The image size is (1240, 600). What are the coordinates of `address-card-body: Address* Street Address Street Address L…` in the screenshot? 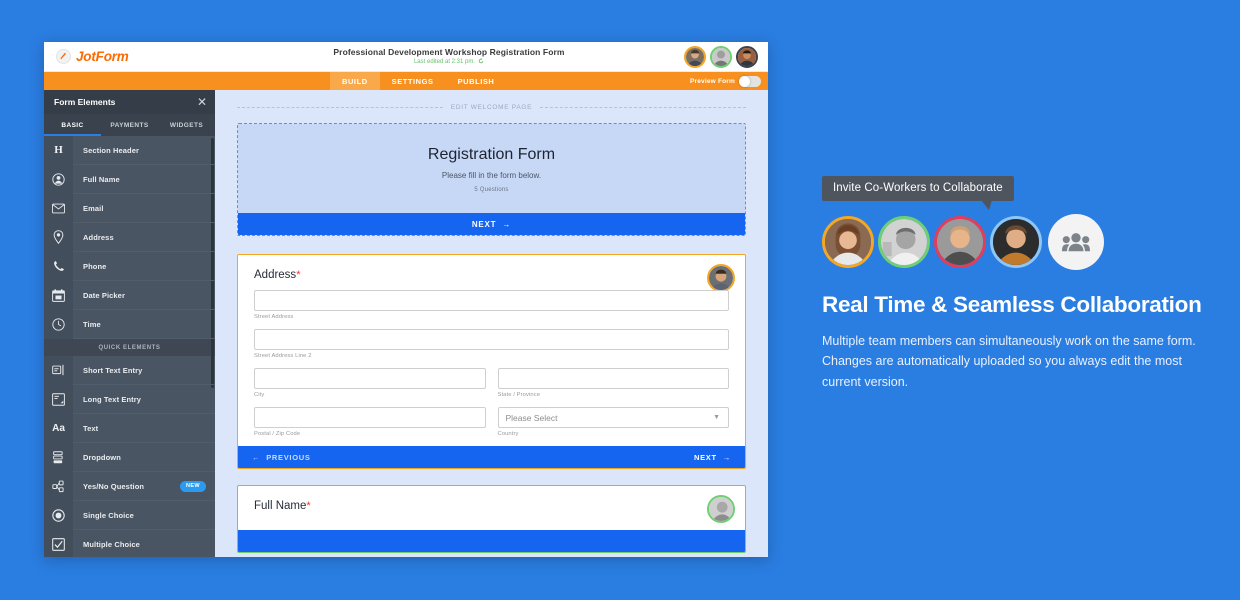 It's located at (491, 350).